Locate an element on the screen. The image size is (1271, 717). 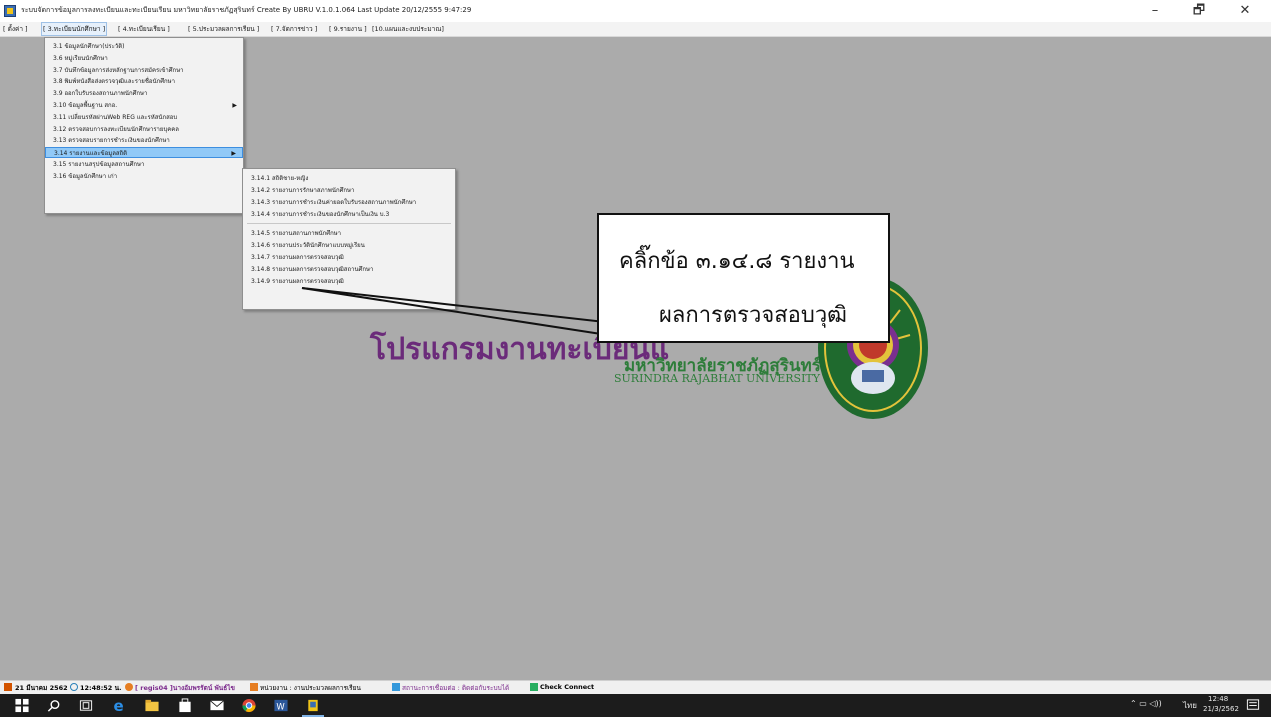
submenu-item-label: 3.14.2 รายงานการรักษาสภาพนักศึกษา is located at coordinates (303, 190).